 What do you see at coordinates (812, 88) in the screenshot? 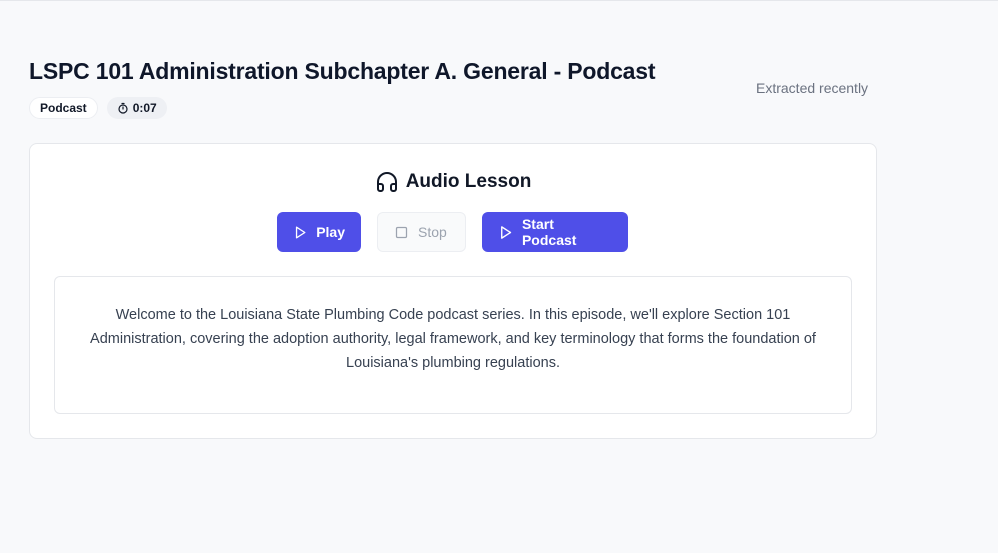
I see `extracted-status: Extracted recently` at bounding box center [812, 88].